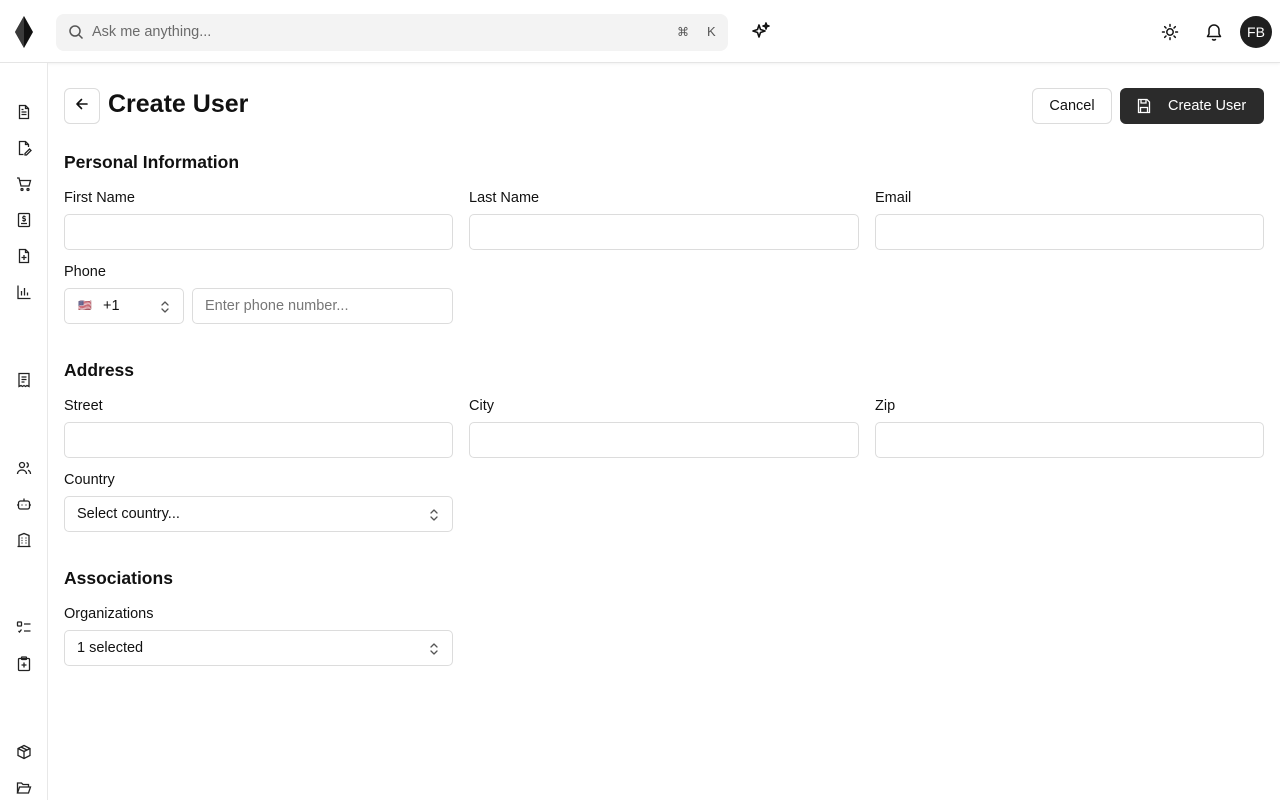 The height and width of the screenshot is (800, 1280). I want to click on package-icon, so click(24, 752).